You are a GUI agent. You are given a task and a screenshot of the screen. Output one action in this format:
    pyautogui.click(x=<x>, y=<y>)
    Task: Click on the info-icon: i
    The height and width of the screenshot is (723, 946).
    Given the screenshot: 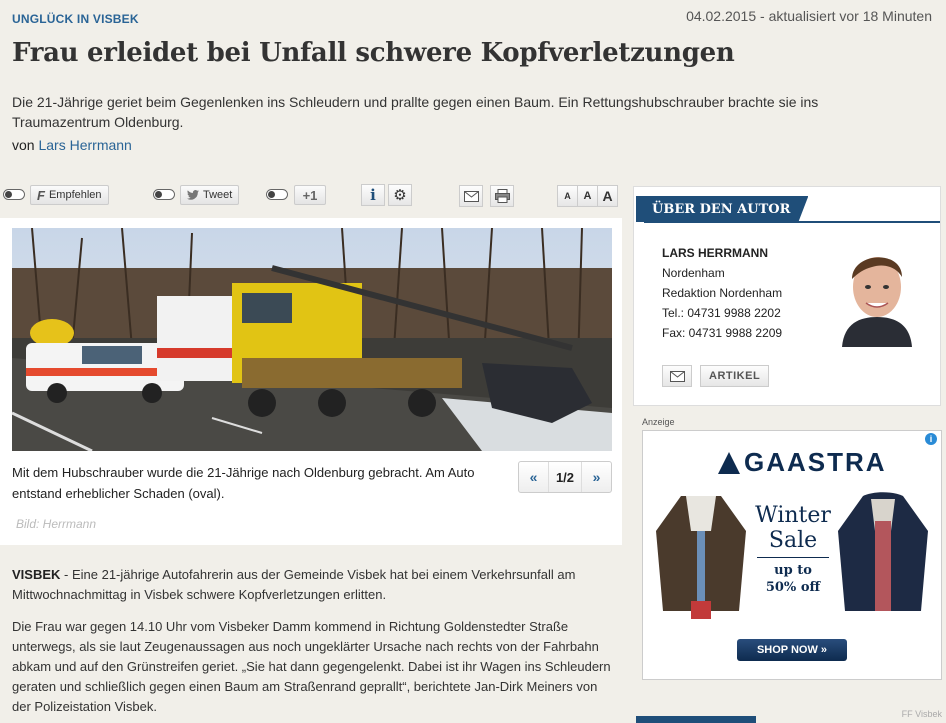 What is the action you would take?
    pyautogui.click(x=373, y=195)
    